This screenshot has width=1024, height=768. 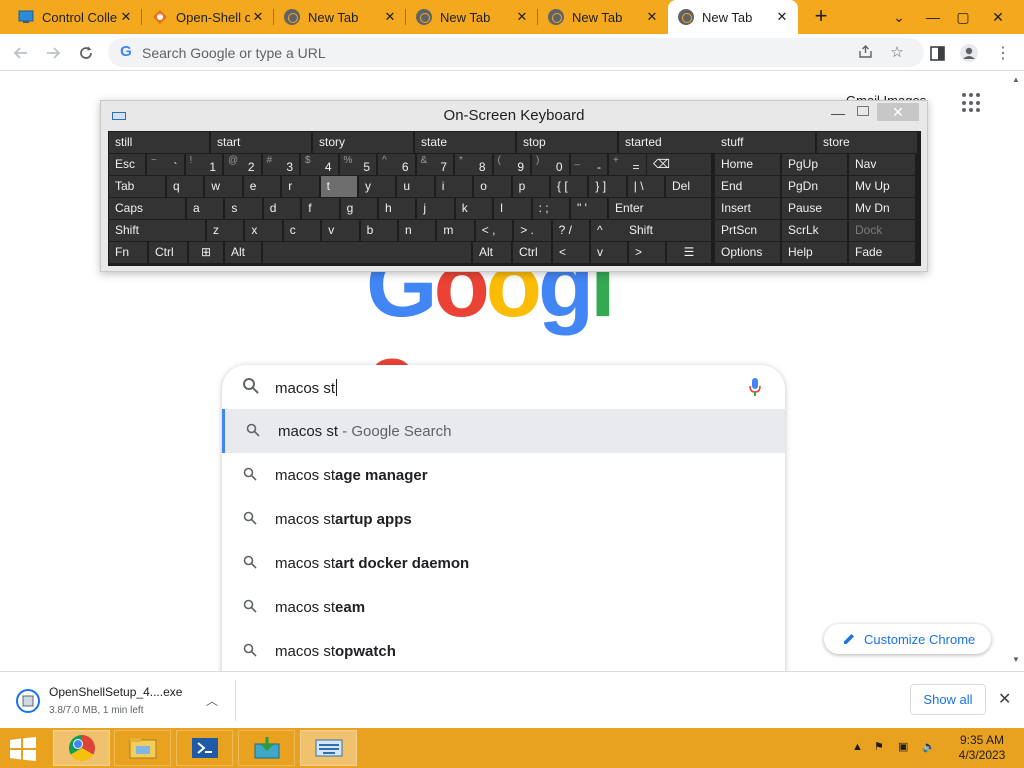 I want to click on osk-key: ! 1, so click(x=203, y=164).